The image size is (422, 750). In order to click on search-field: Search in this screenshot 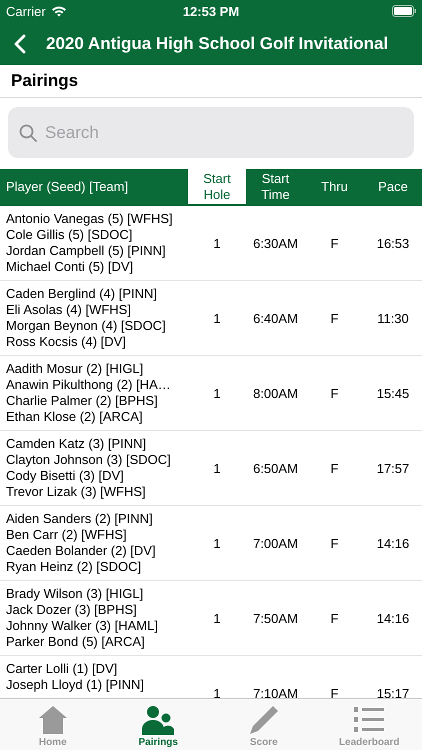, I will do `click(211, 132)`.